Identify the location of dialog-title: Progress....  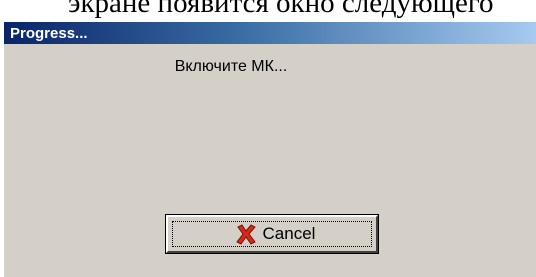
(49, 33).